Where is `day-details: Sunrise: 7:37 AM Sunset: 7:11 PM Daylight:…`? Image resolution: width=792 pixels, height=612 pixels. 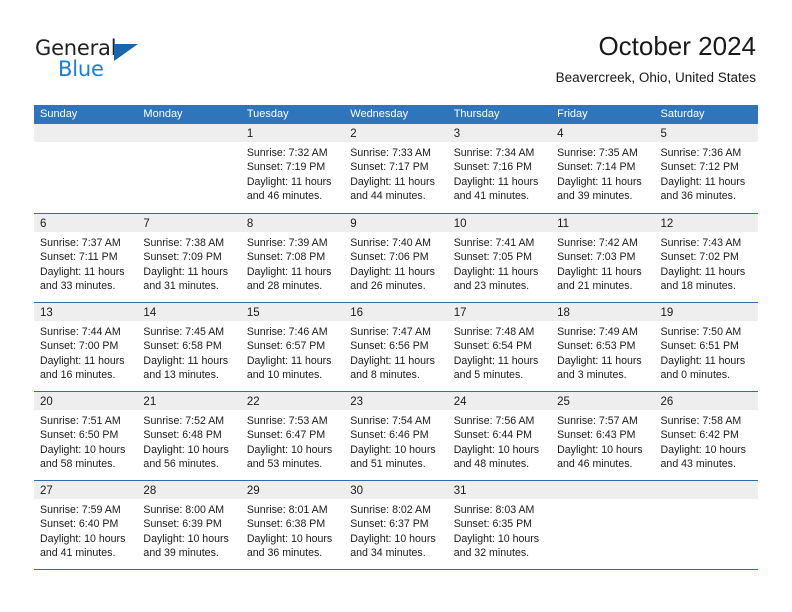
day-details: Sunrise: 7:37 AM Sunset: 7:11 PM Daylight:… is located at coordinates (85, 263).